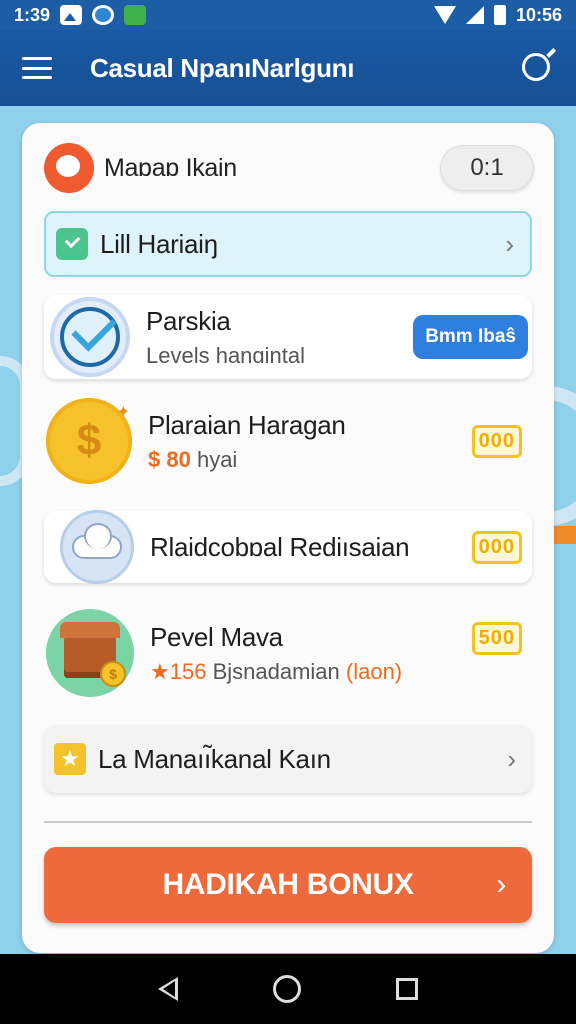 The width and height of the screenshot is (576, 1024). Describe the element at coordinates (496, 638) in the screenshot. I see `reward-badge: 500` at that location.